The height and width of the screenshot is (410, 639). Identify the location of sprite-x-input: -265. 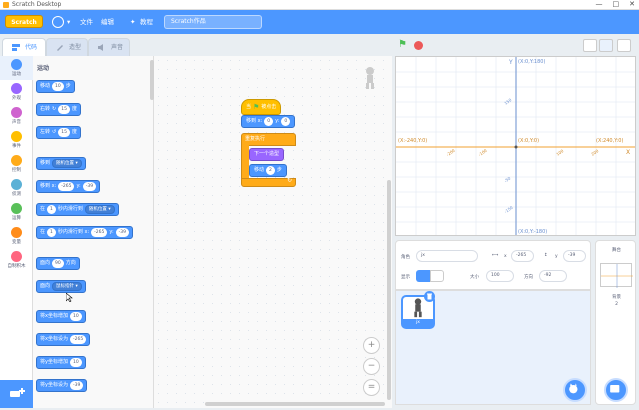
(522, 256).